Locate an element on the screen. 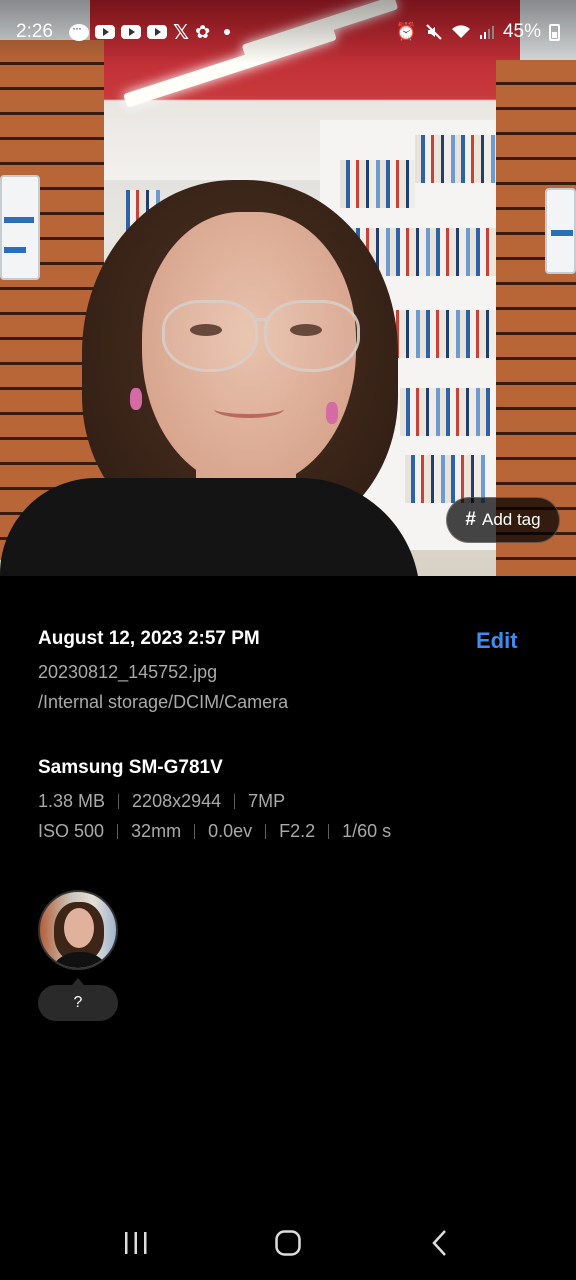  navigation-bar is located at coordinates (288, 1242).